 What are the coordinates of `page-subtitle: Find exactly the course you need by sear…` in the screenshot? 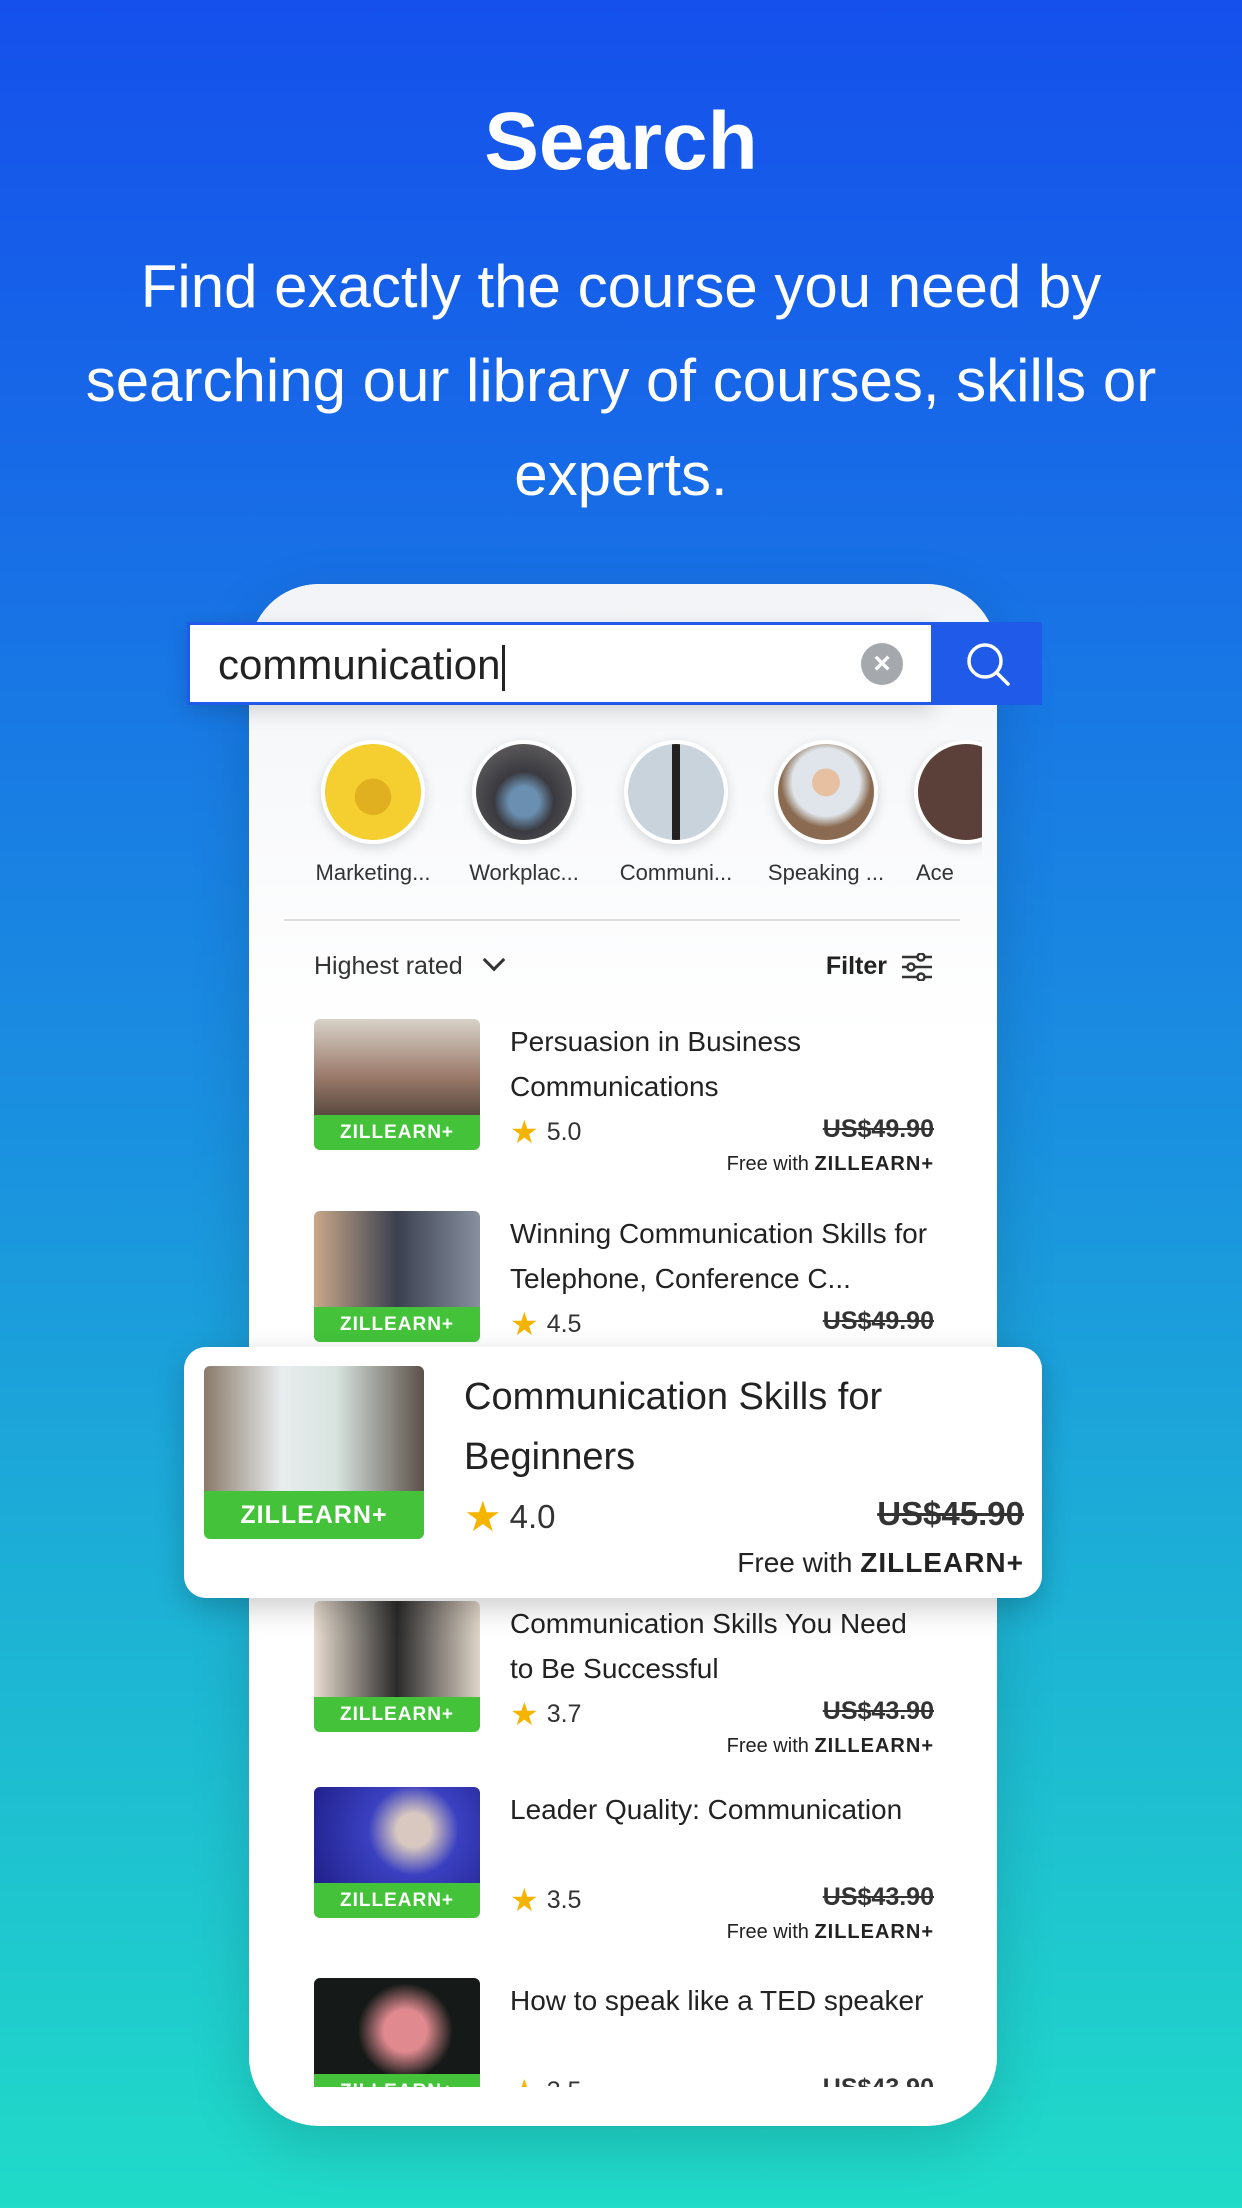 It's located at (621, 380).